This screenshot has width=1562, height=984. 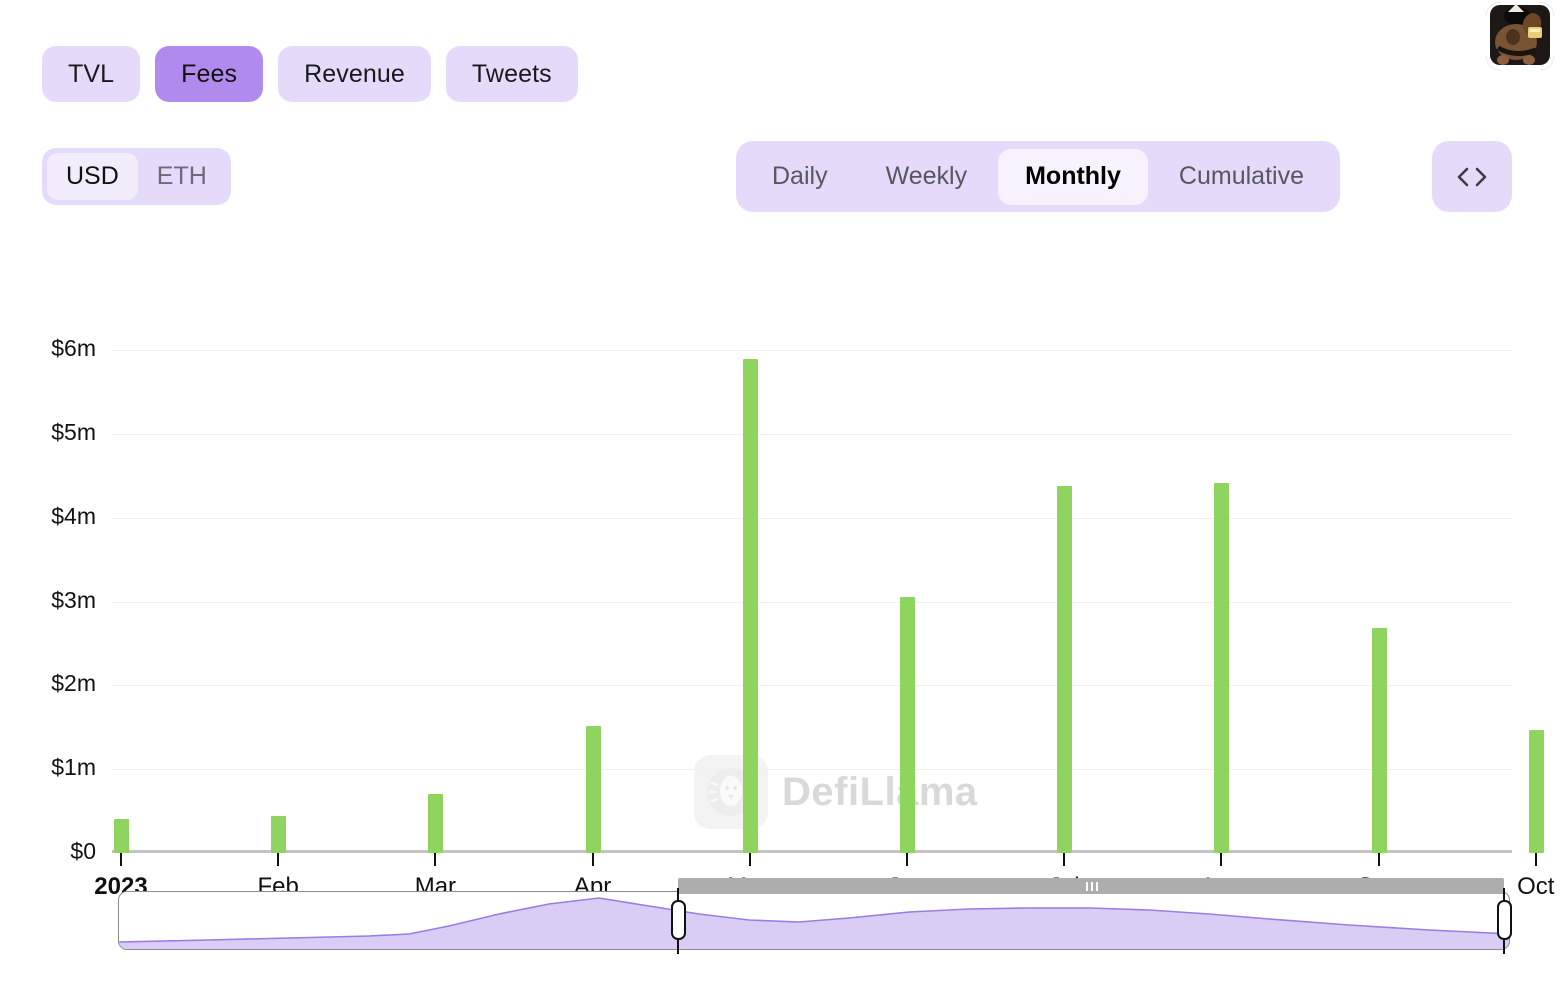 What do you see at coordinates (73, 348) in the screenshot?
I see `y-axis-tick-label: $6m` at bounding box center [73, 348].